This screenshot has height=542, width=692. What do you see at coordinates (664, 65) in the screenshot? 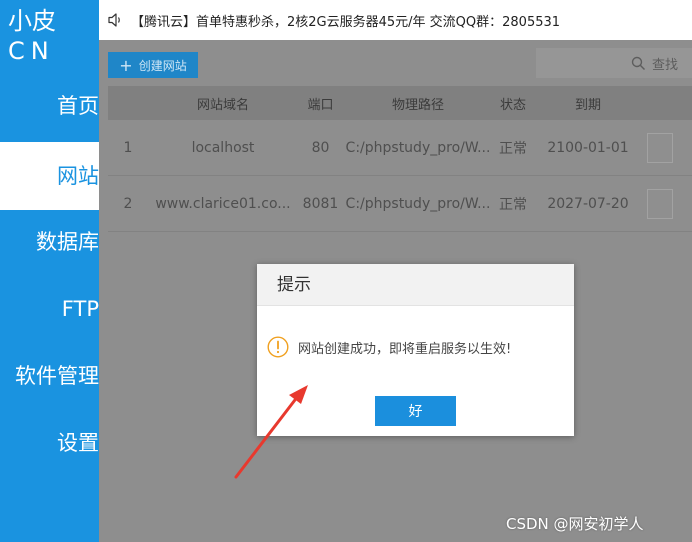
I see `search-label: 查找` at bounding box center [664, 65].